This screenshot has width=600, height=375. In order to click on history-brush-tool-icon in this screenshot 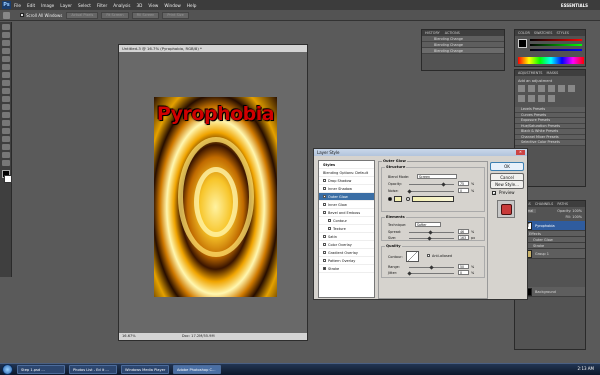, I will do `click(5, 99)`.